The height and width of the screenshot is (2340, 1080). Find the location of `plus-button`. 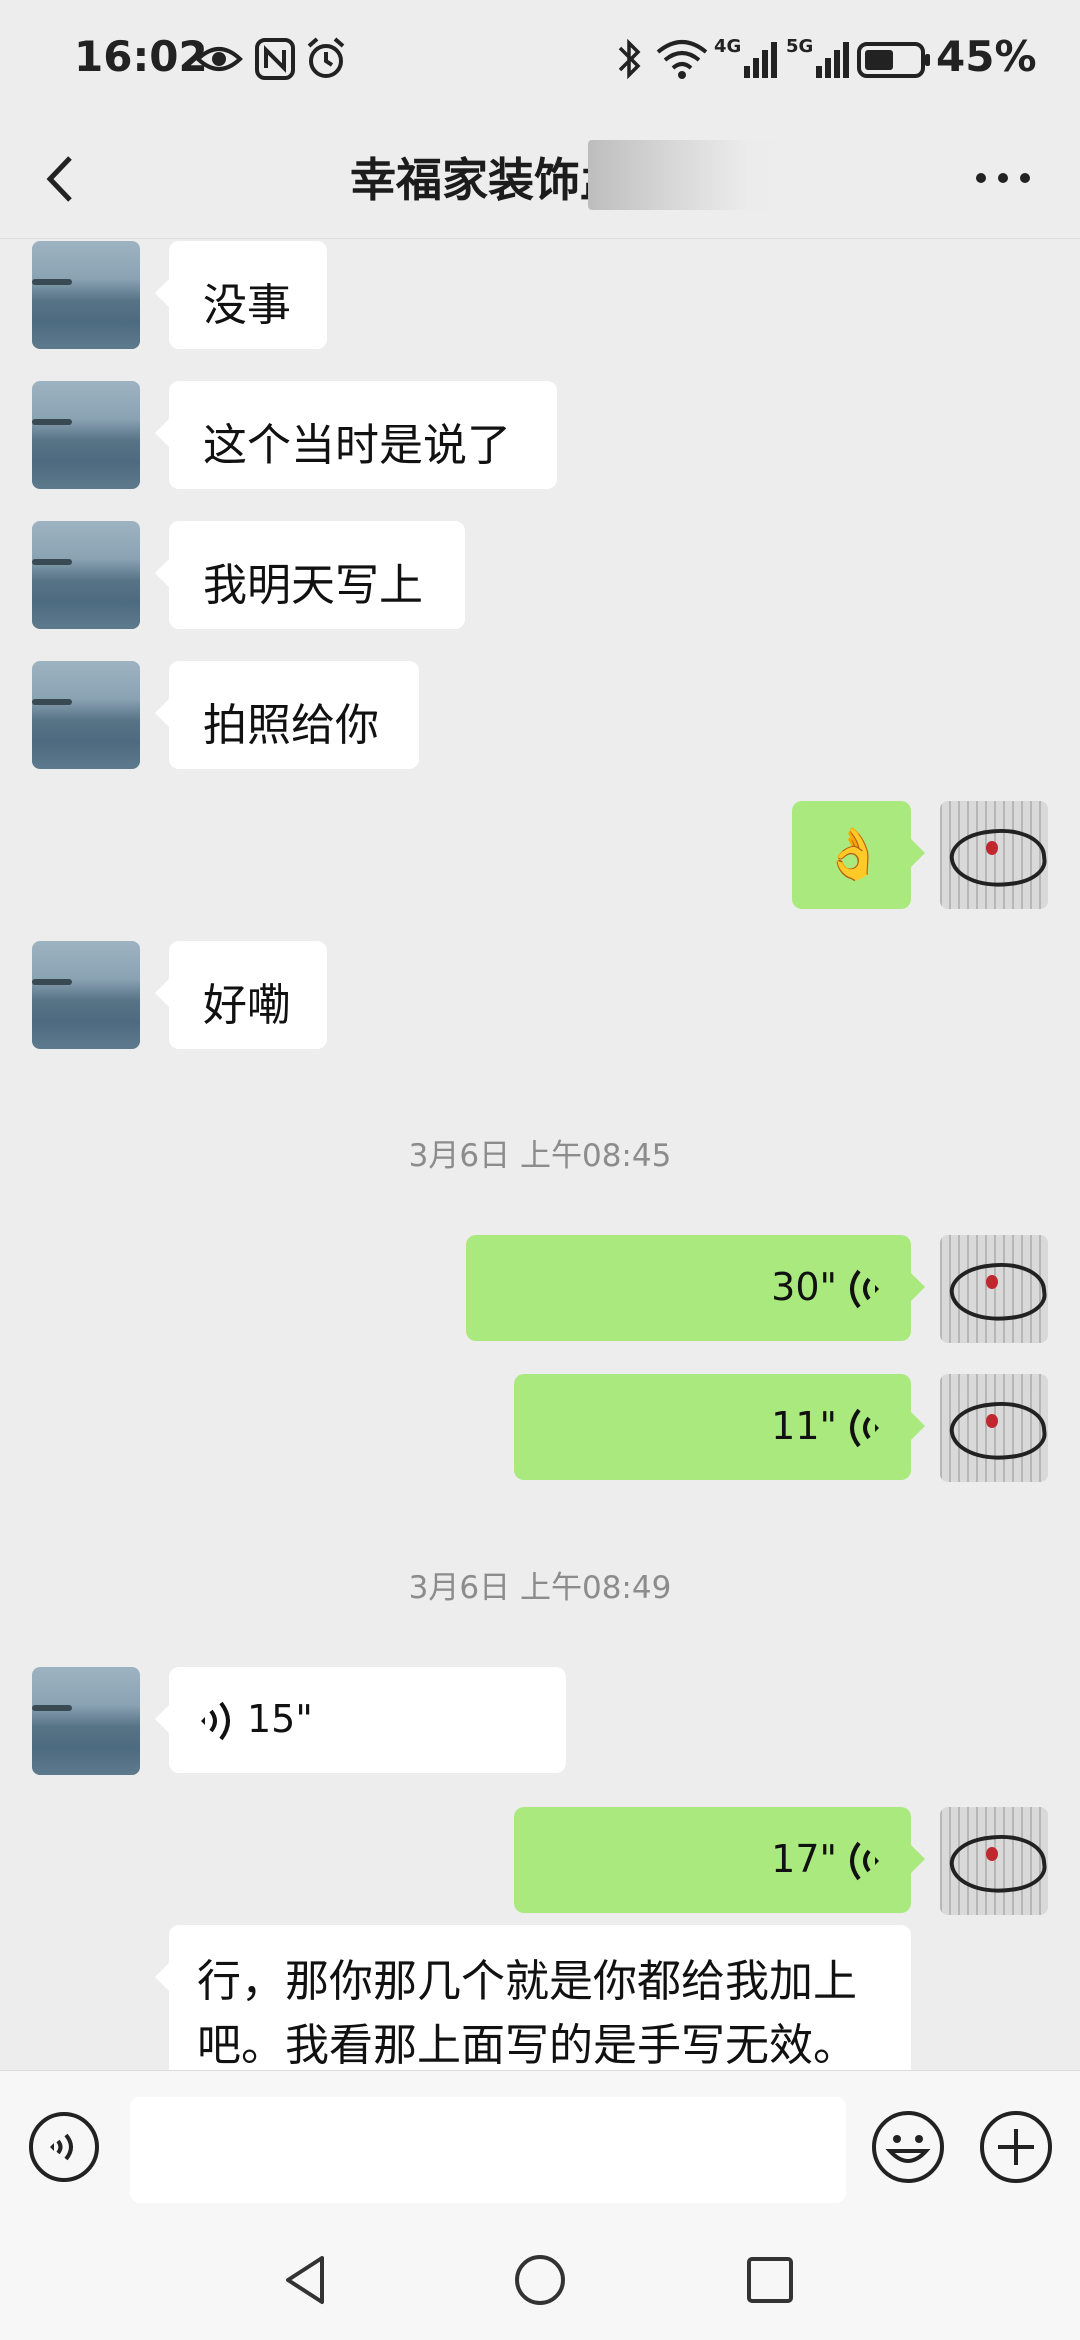

plus-button is located at coordinates (1016, 2147).